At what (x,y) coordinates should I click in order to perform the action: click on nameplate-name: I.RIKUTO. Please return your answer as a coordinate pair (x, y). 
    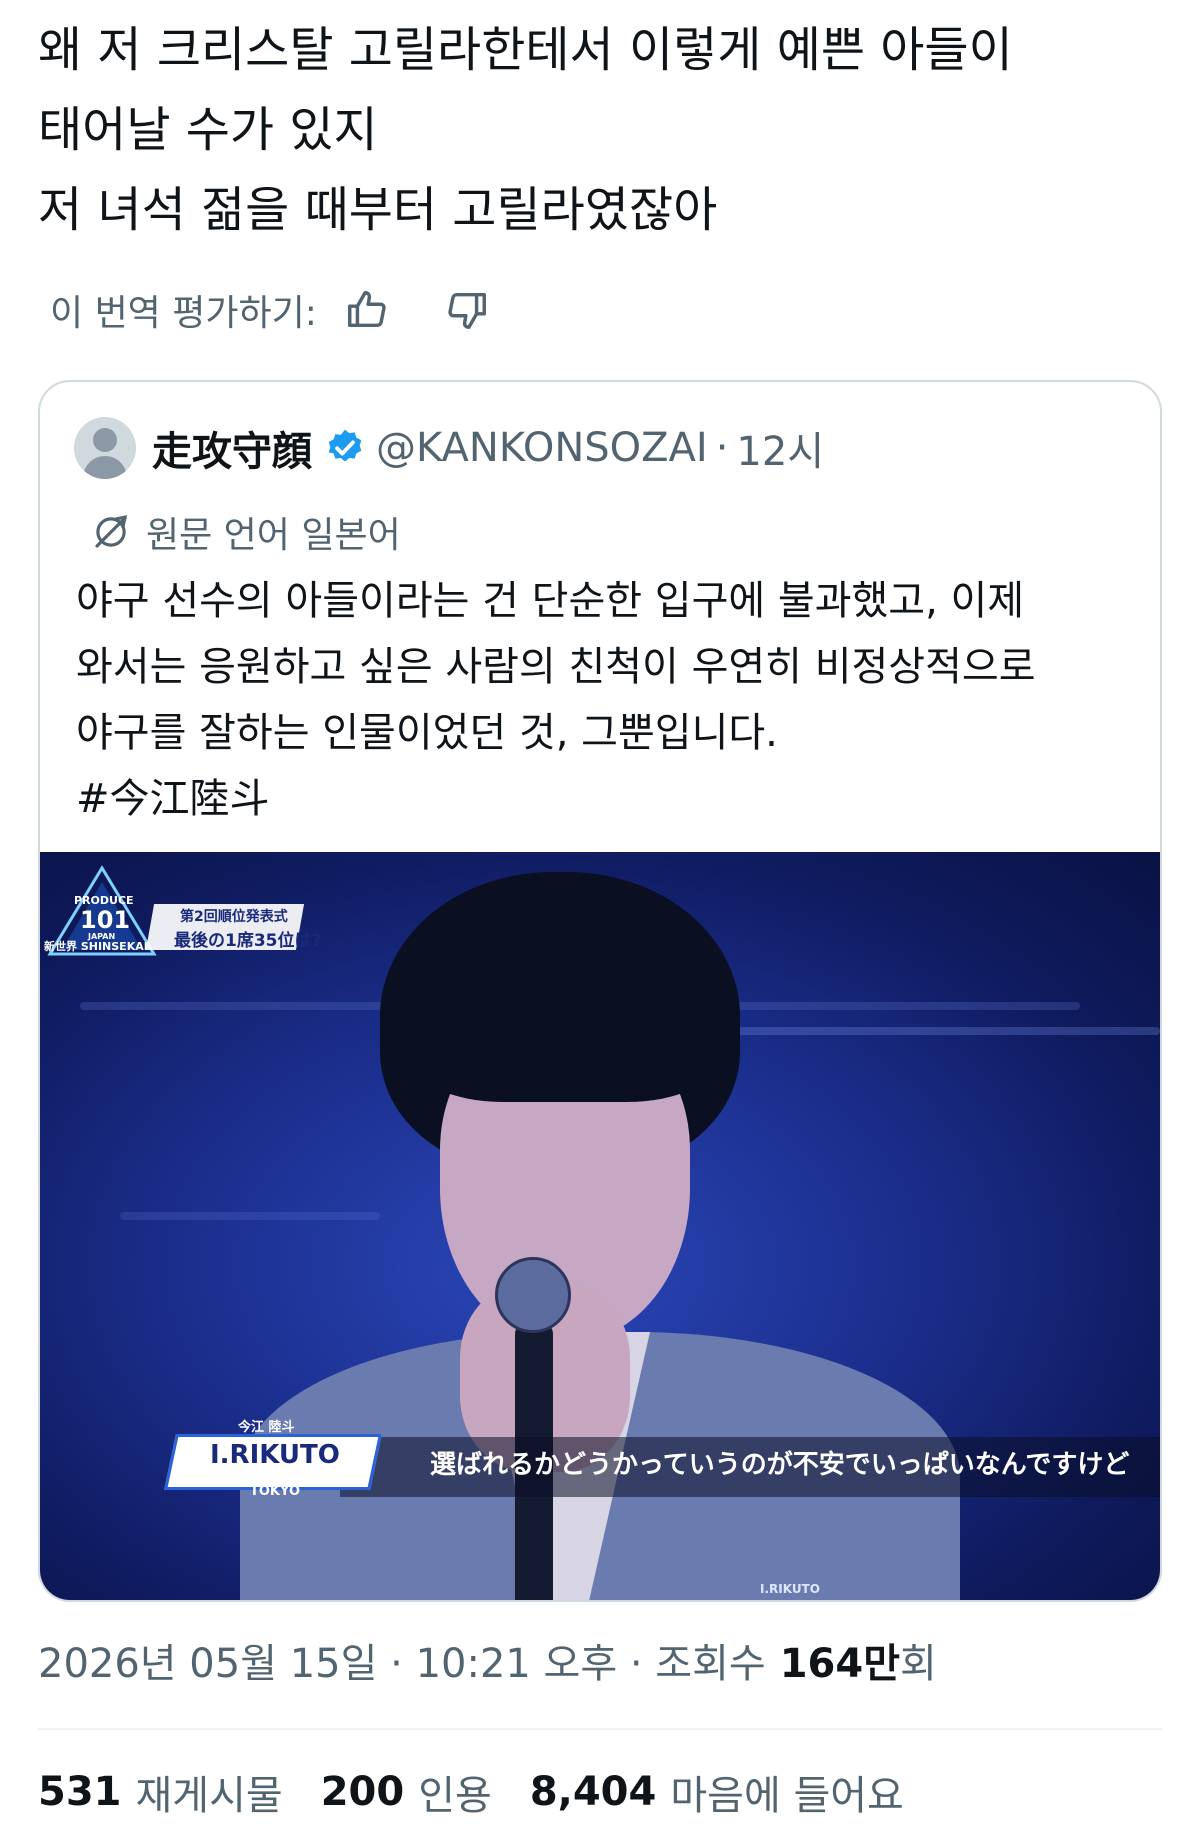
    Looking at the image, I should click on (275, 1455).